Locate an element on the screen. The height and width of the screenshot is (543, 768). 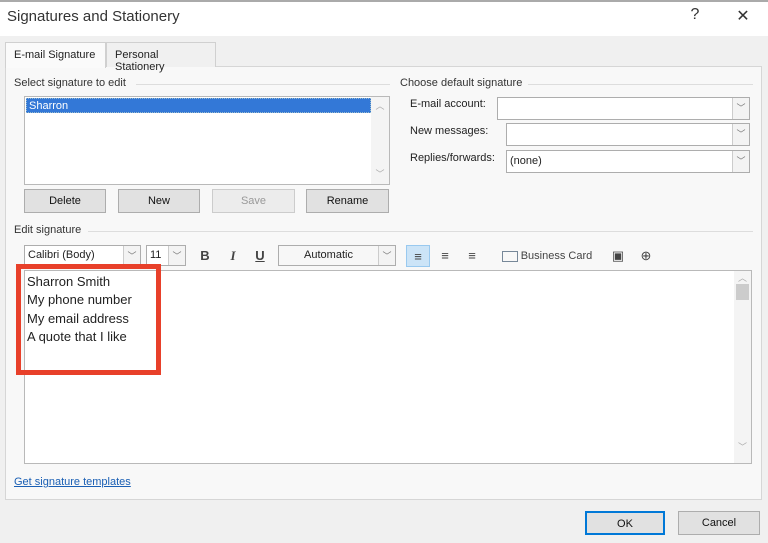
font-select: Calibri (Body) ﹀ is located at coordinates (82, 255).